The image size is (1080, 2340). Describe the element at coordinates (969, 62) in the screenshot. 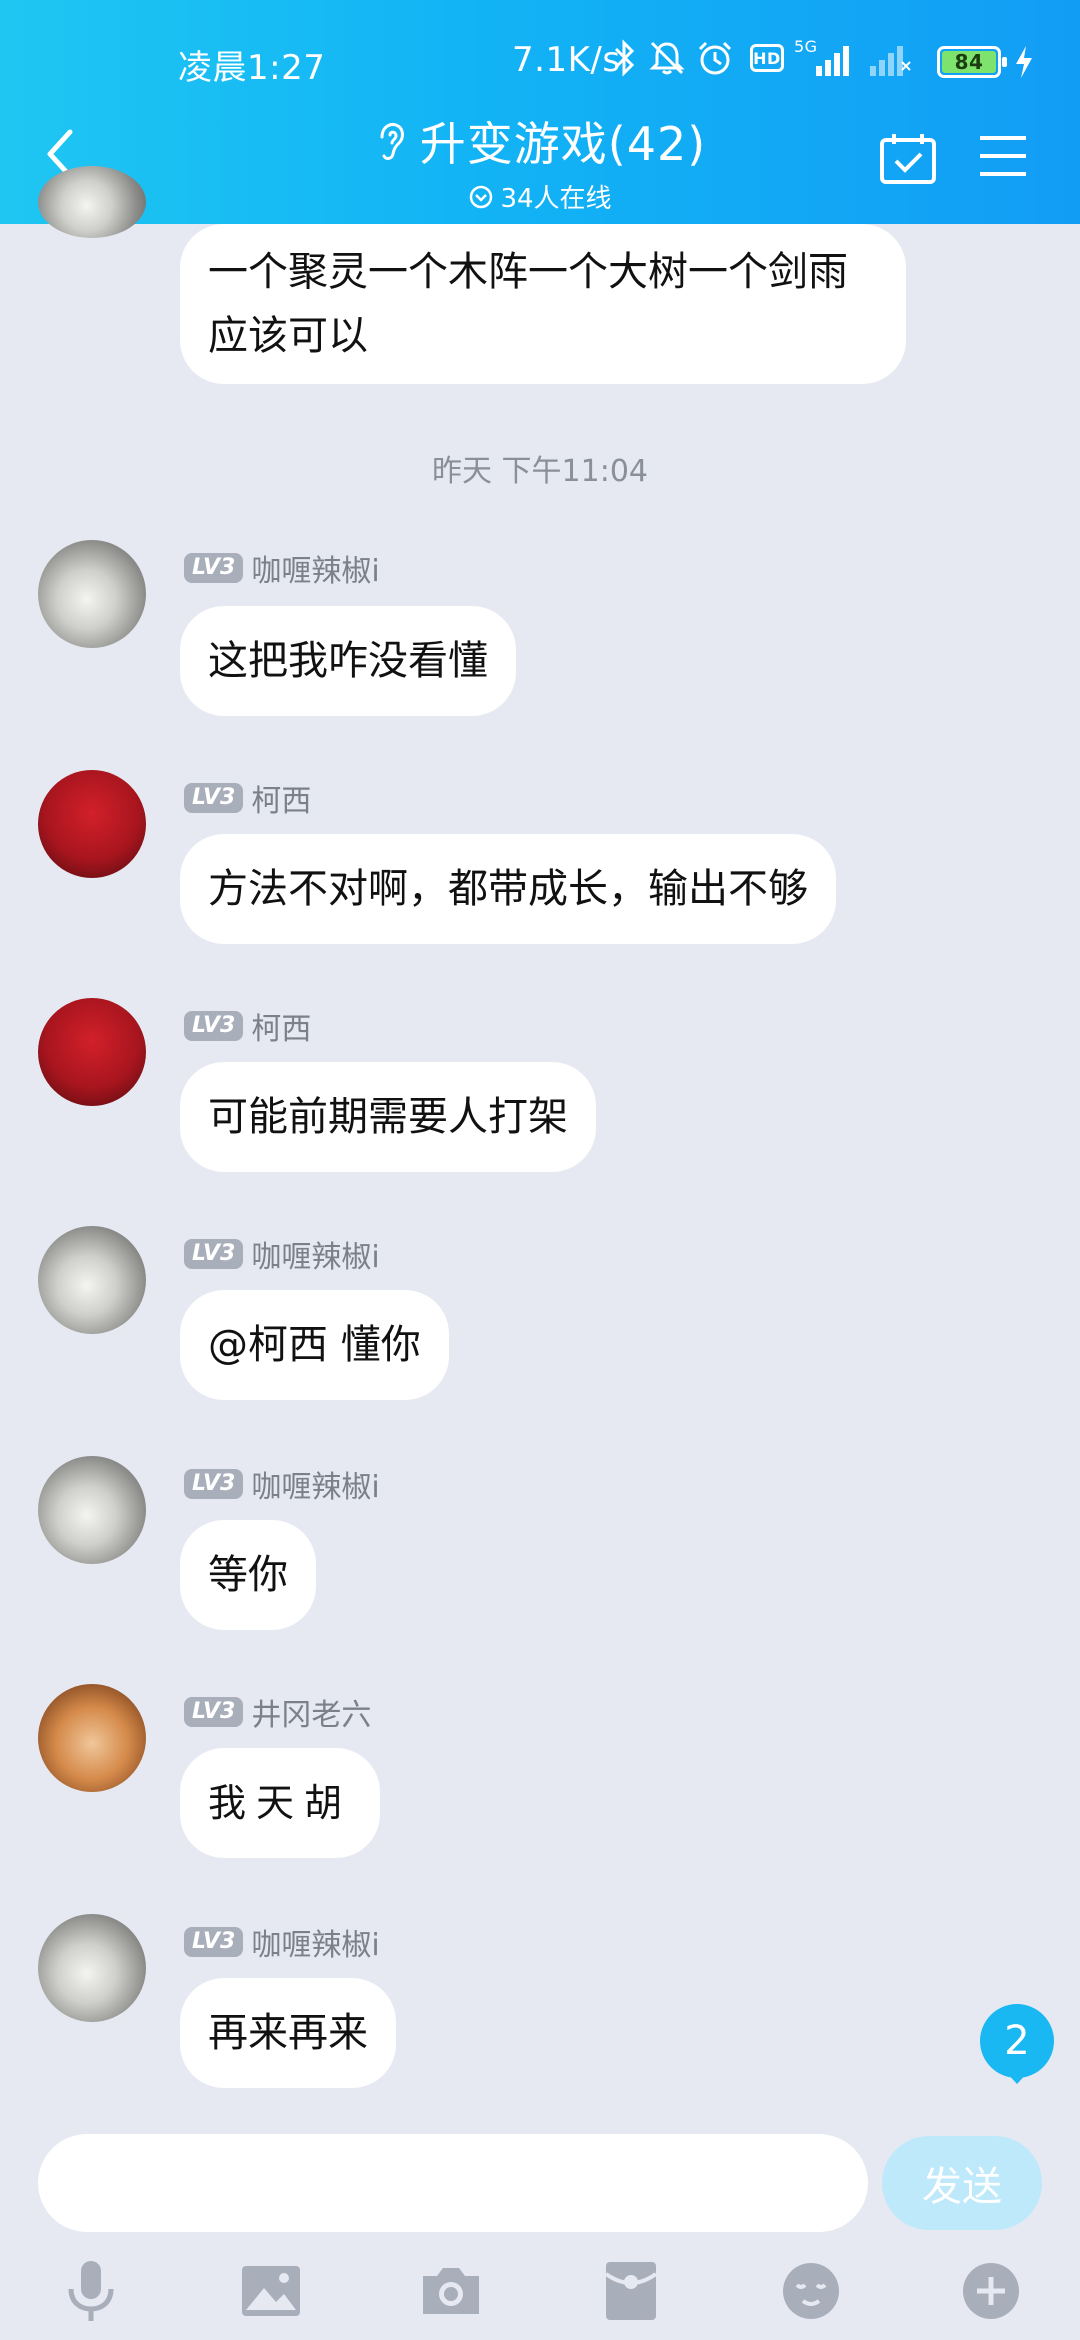

I see `battery-level: 84` at that location.